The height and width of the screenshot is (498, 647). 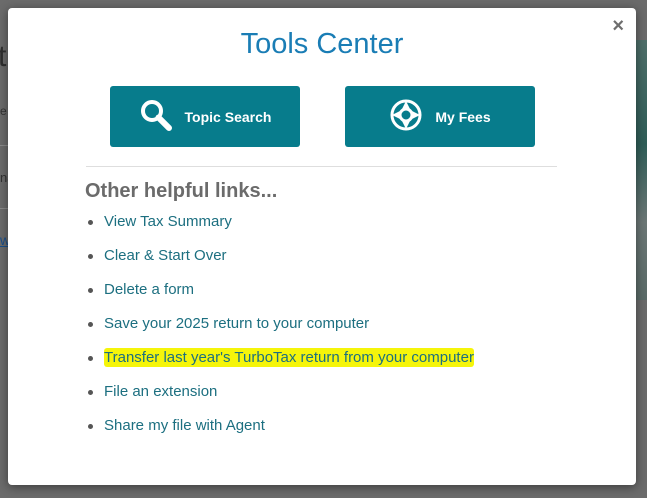 I want to click on my-fees-label: My Fees, so click(x=463, y=116).